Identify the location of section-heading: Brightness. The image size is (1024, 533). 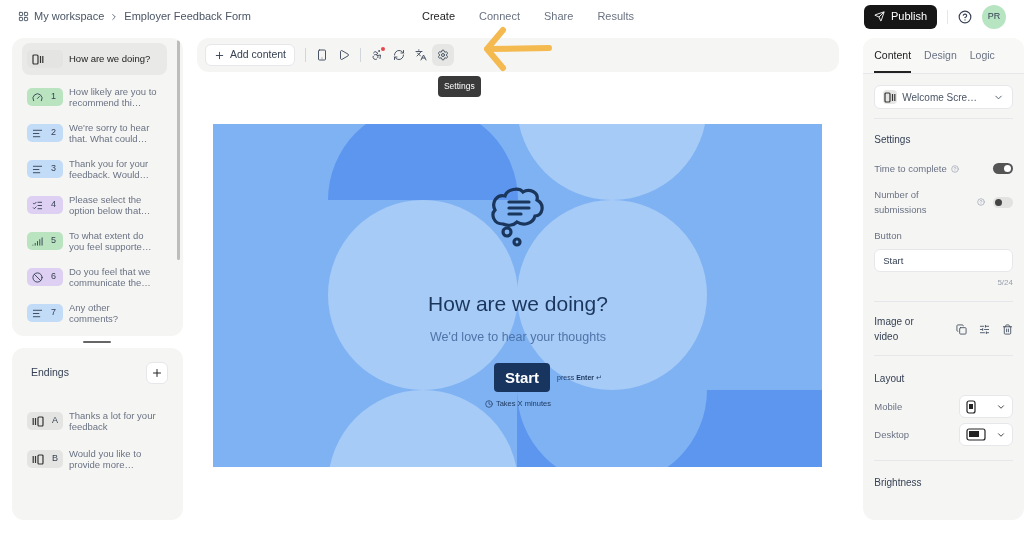
(898, 483).